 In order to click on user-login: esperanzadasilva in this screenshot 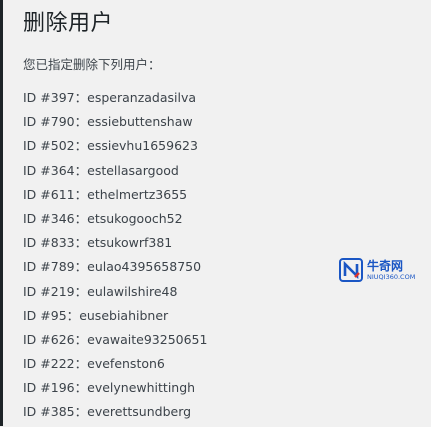, I will do `click(142, 97)`.